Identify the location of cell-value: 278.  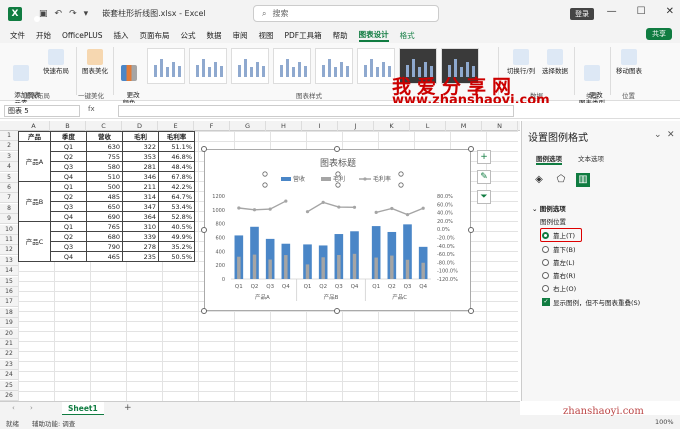
(140, 246).